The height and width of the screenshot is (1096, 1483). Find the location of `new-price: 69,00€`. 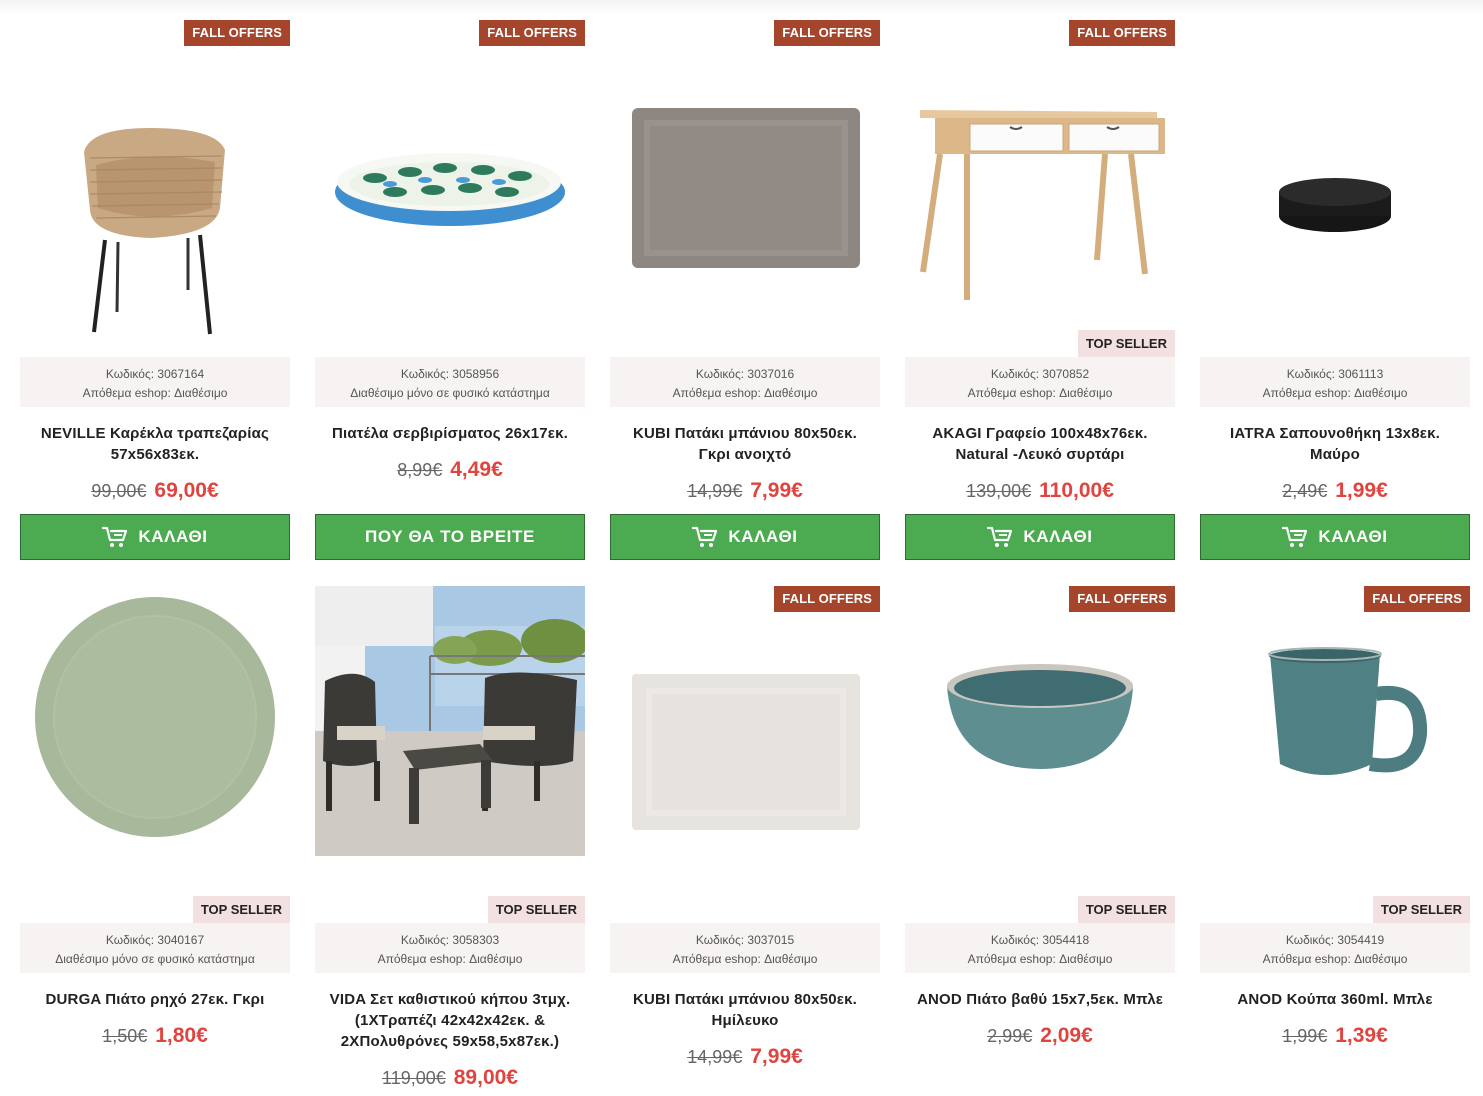

new-price: 69,00€ is located at coordinates (186, 490).